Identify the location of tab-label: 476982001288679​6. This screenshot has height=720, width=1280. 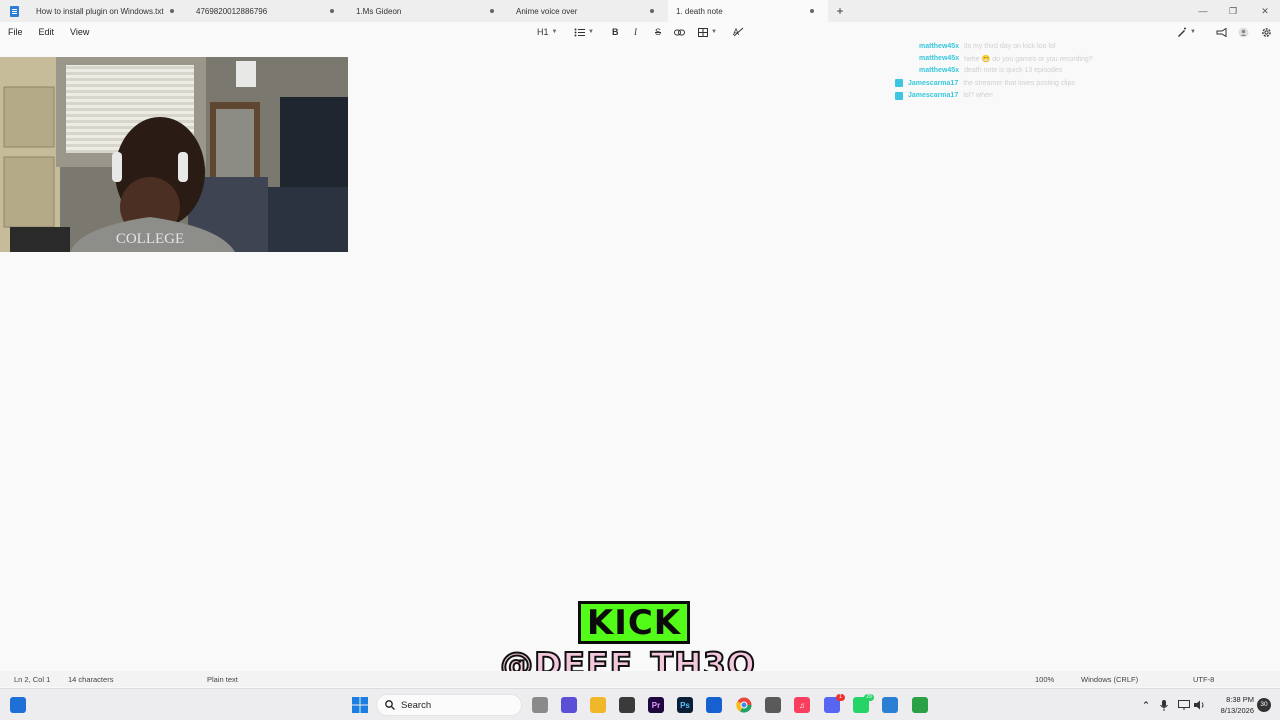
(232, 11).